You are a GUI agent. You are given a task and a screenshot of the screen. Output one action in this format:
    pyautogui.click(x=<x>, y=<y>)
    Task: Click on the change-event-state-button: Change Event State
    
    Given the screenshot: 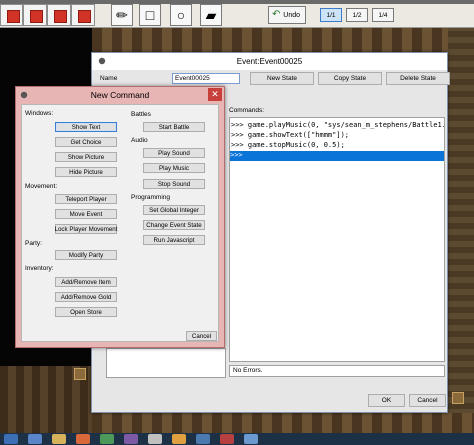 What is the action you would take?
    pyautogui.click(x=174, y=225)
    